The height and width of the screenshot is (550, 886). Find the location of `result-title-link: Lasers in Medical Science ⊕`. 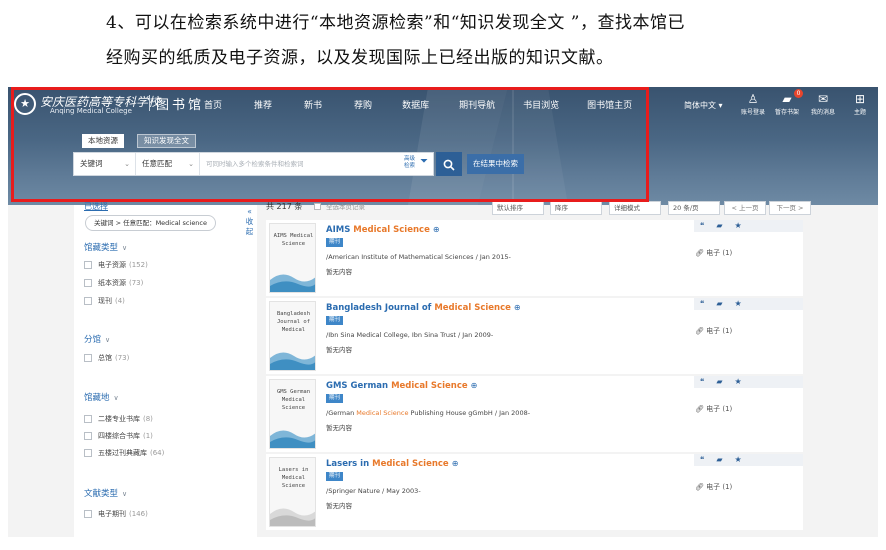

result-title-link: Lasers in Medical Science ⊕ is located at coordinates (392, 464).